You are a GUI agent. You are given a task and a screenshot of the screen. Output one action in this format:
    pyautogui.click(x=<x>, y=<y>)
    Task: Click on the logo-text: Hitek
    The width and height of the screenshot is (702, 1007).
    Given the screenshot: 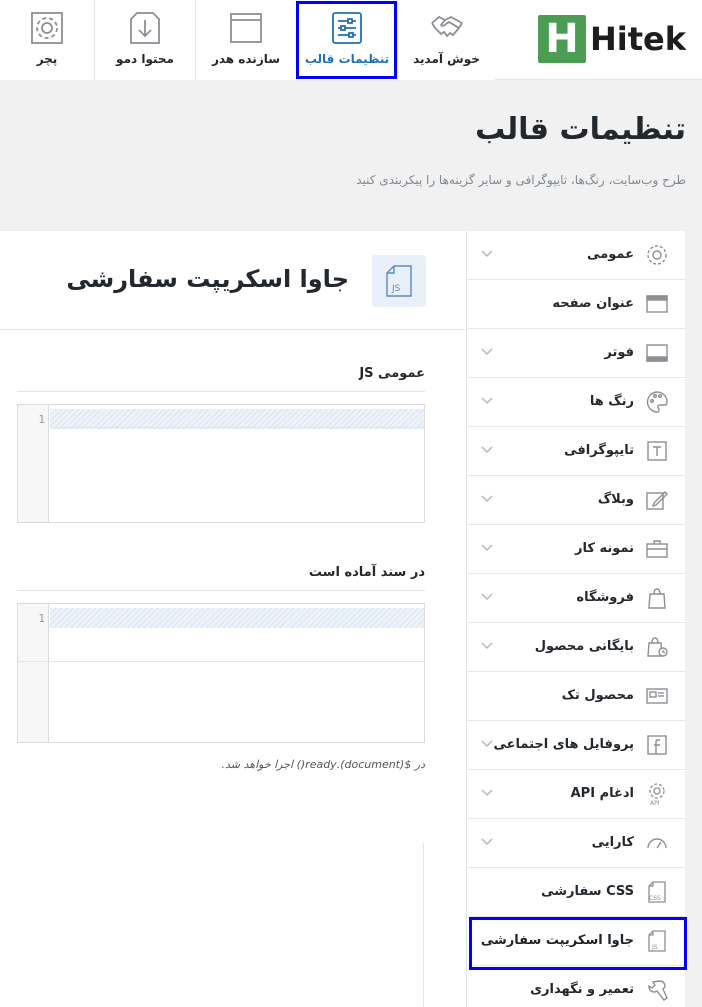 What is the action you would take?
    pyautogui.click(x=637, y=39)
    